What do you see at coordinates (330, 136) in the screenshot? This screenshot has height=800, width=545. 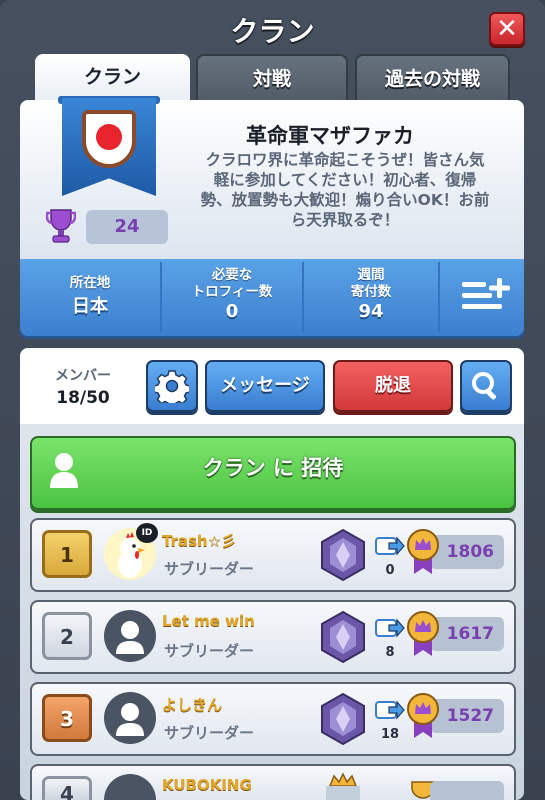 I see `clan-name: 革命軍マザファカ` at bounding box center [330, 136].